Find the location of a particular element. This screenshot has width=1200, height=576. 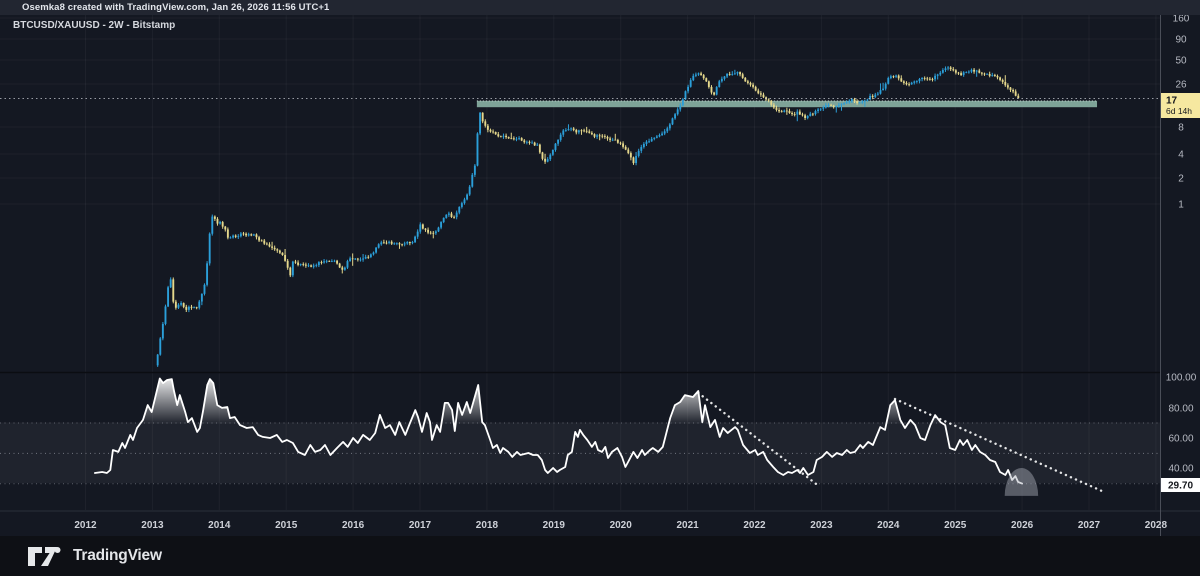

year-label: 2023 is located at coordinates (821, 525).